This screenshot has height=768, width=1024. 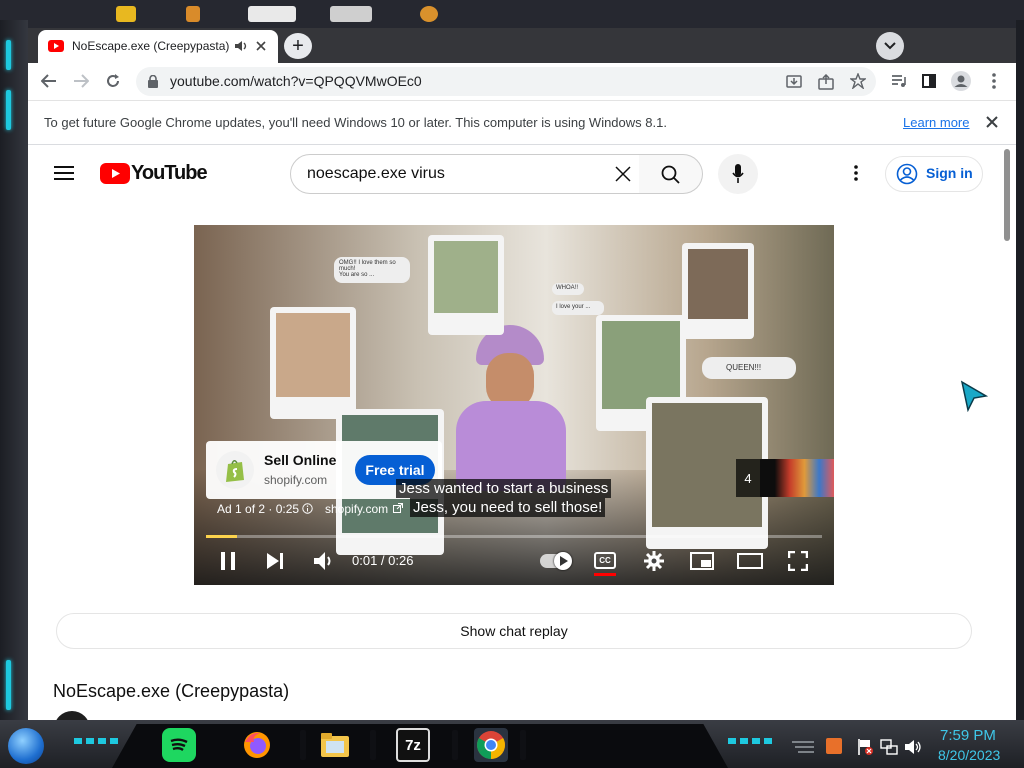 I want to click on clear-search-icon, so click(x=623, y=174).